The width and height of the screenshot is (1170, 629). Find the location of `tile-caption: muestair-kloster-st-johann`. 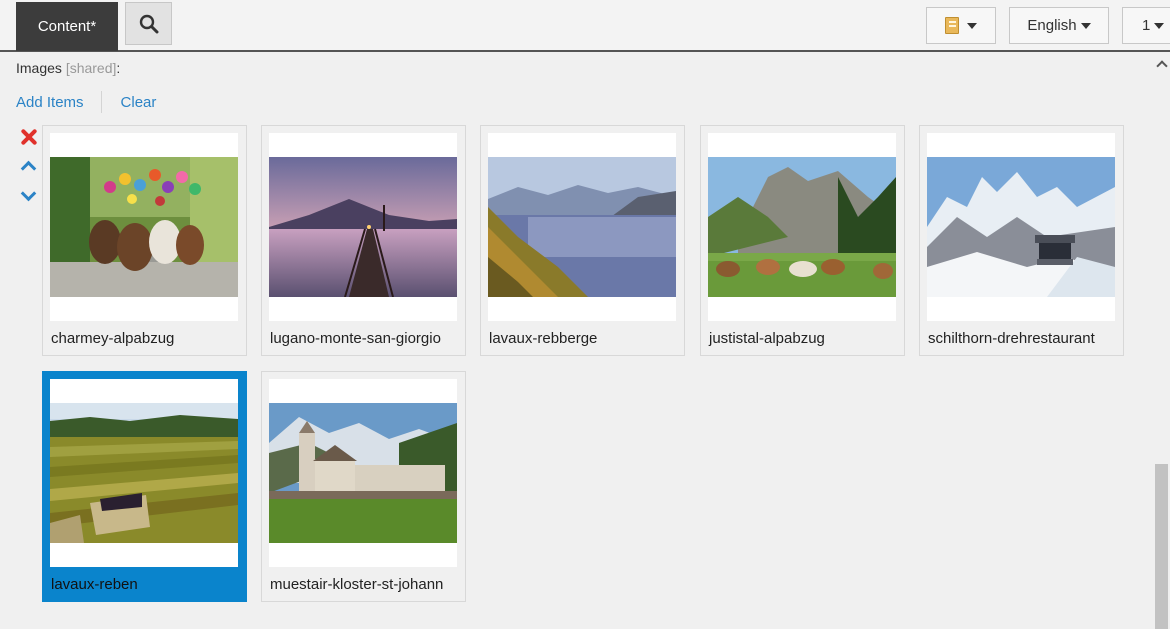

tile-caption: muestair-kloster-st-johann is located at coordinates (357, 584).